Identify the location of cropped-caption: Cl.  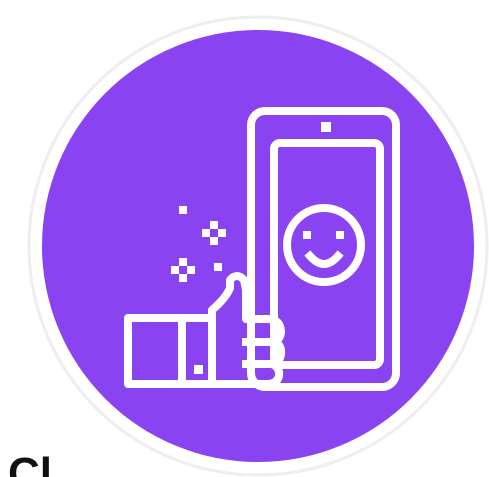
(30, 463).